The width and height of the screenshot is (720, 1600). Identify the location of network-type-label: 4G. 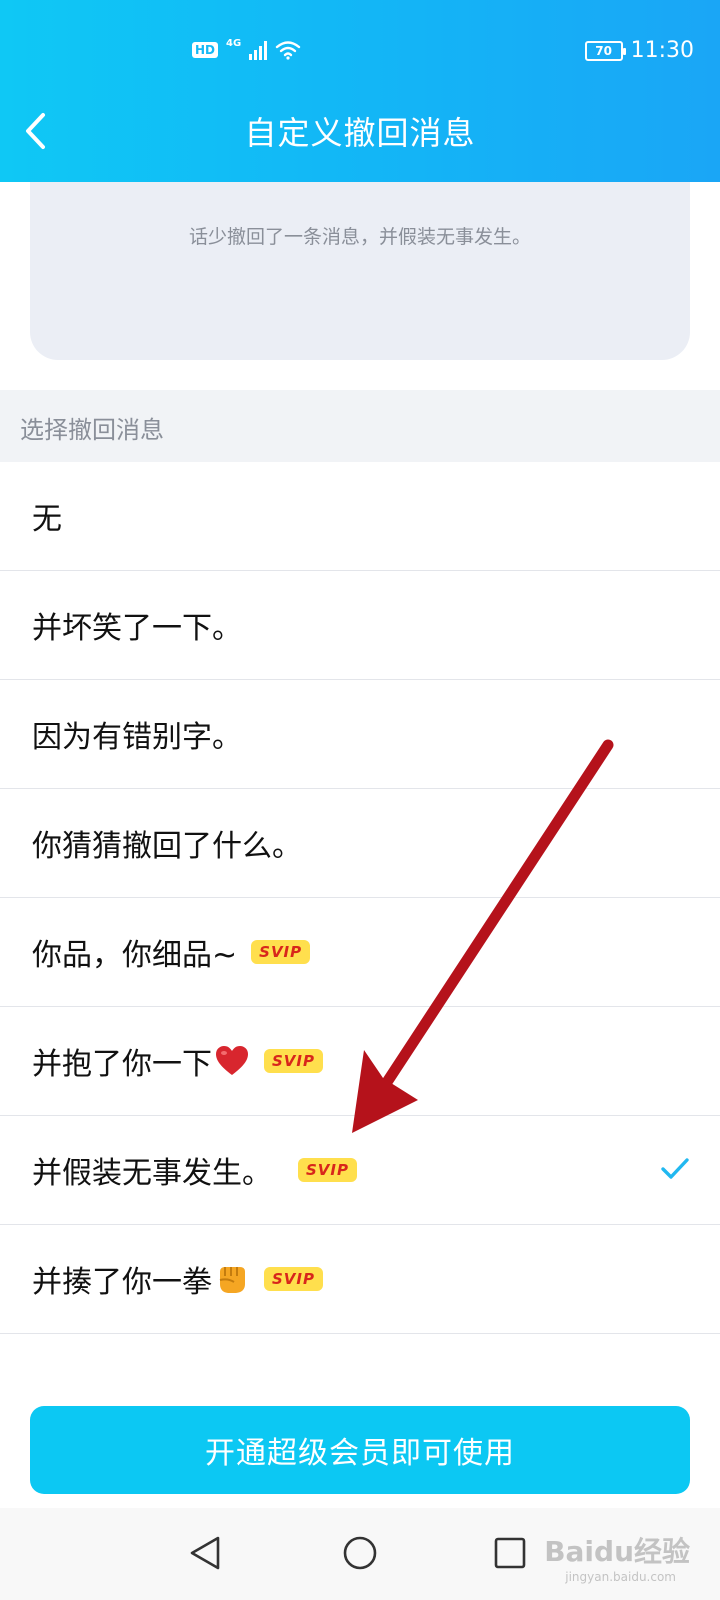
(234, 43).